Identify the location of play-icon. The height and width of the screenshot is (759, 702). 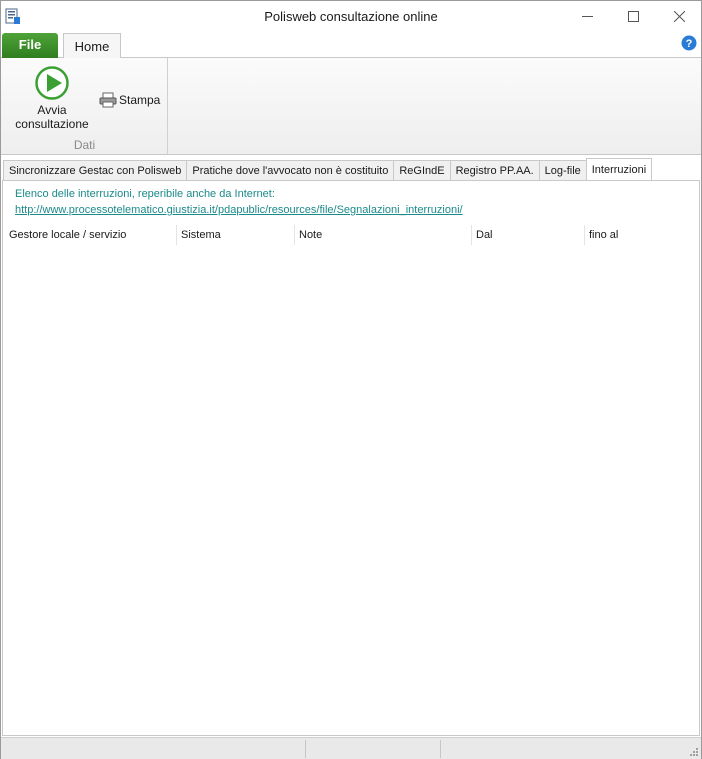
(52, 83).